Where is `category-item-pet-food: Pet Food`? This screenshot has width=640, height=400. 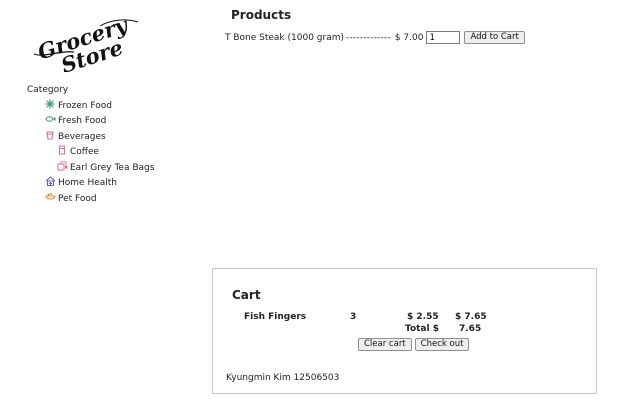 category-item-pet-food: Pet Food is located at coordinates (99, 199).